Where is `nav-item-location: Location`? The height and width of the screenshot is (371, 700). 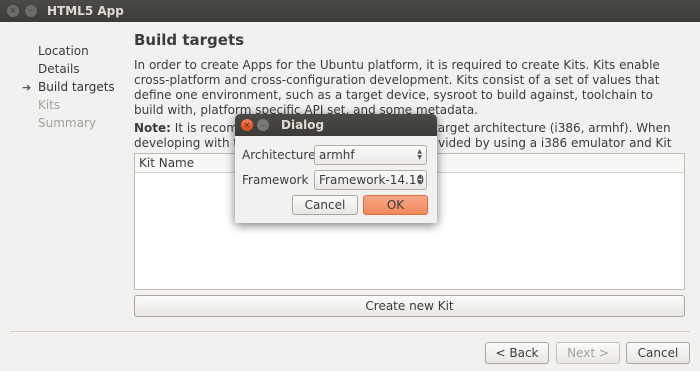
nav-item-location: Location is located at coordinates (68, 51).